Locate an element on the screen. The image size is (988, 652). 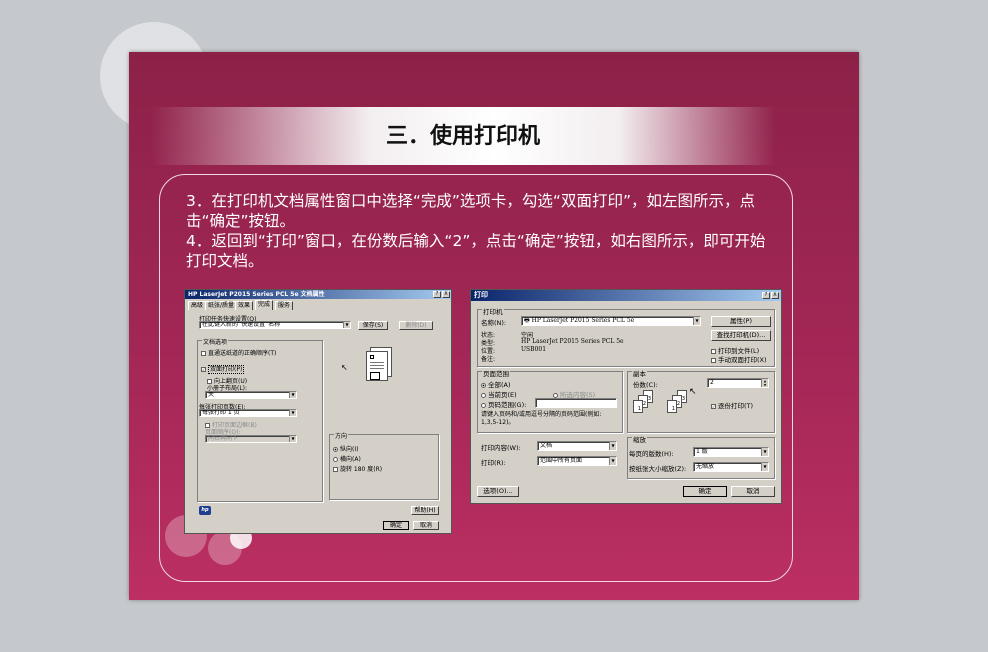
rotate-180-checkbox: 旋转 180 度(R) is located at coordinates (357, 468).